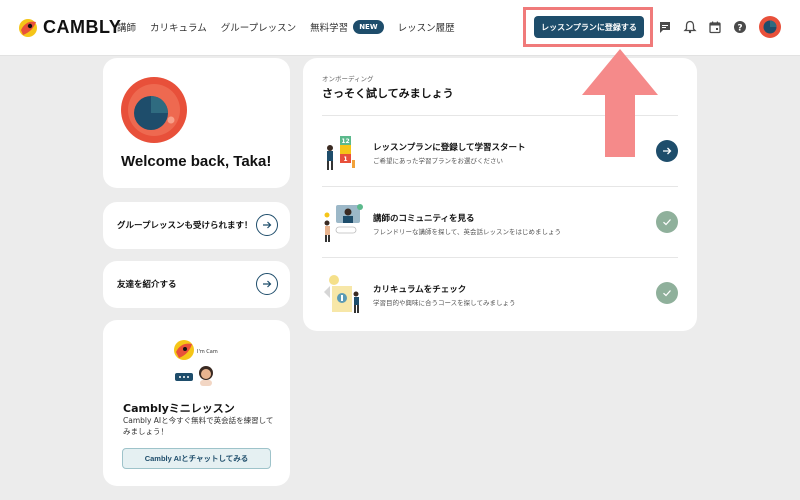 This screenshot has width=800, height=500. What do you see at coordinates (178, 27) in the screenshot?
I see `nav-curriculum: カリキュラム` at bounding box center [178, 27].